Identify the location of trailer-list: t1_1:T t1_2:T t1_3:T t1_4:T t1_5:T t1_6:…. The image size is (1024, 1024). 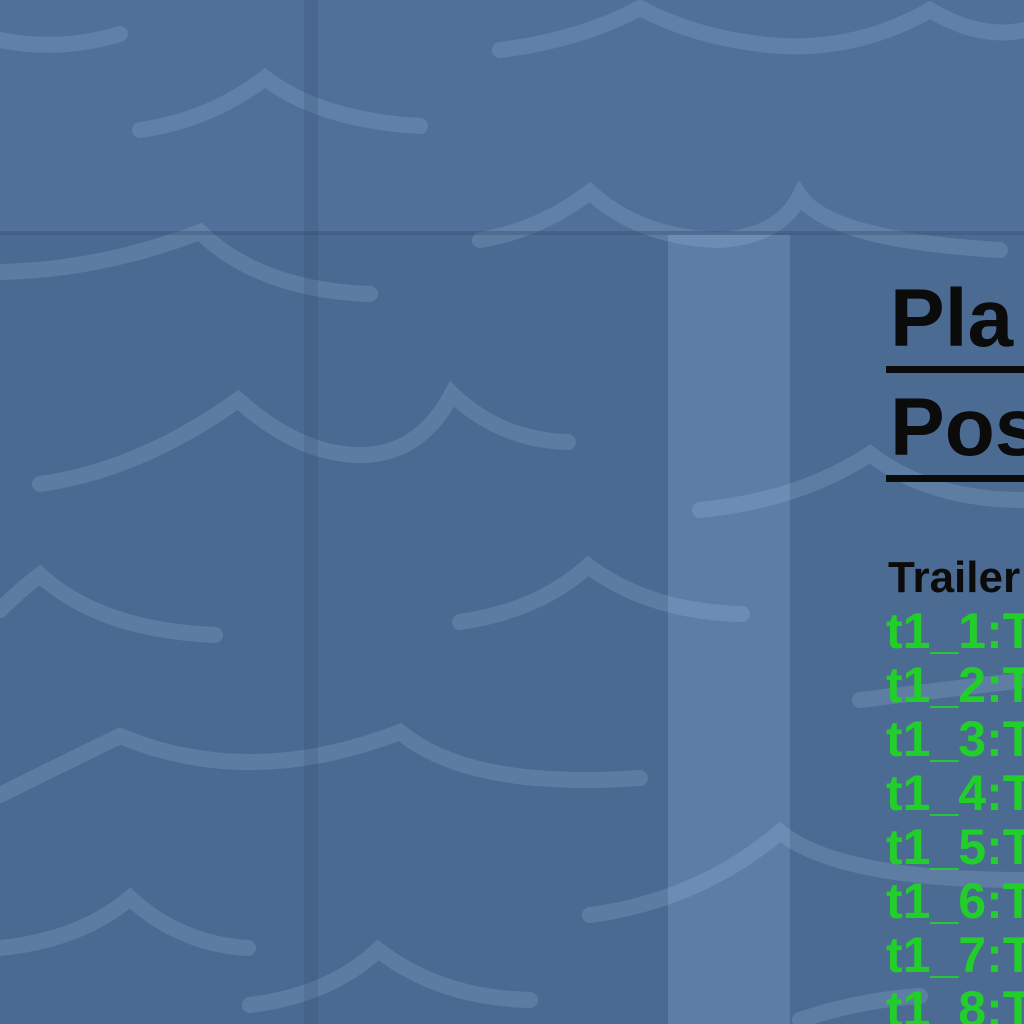
(955, 814).